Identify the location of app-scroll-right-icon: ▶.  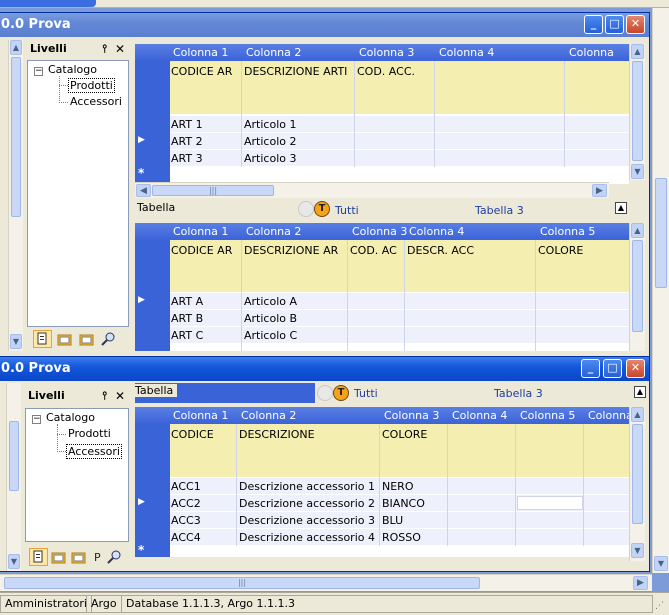
(640, 583).